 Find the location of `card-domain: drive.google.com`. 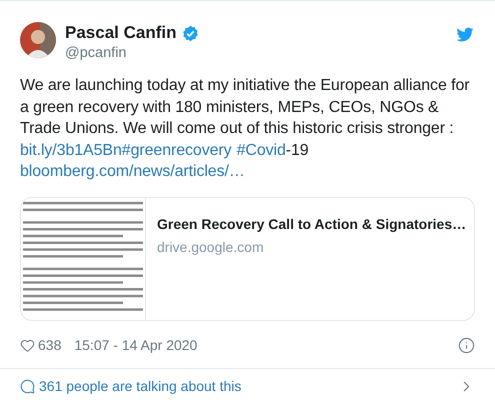

card-domain: drive.google.com is located at coordinates (211, 247).